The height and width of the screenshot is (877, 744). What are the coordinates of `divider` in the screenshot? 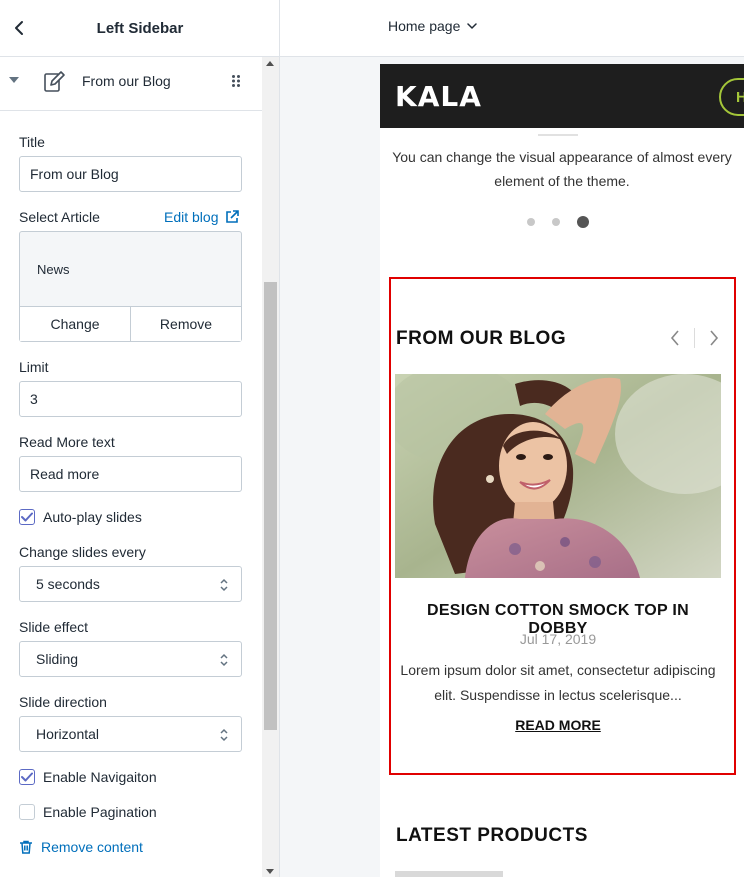 It's located at (558, 135).